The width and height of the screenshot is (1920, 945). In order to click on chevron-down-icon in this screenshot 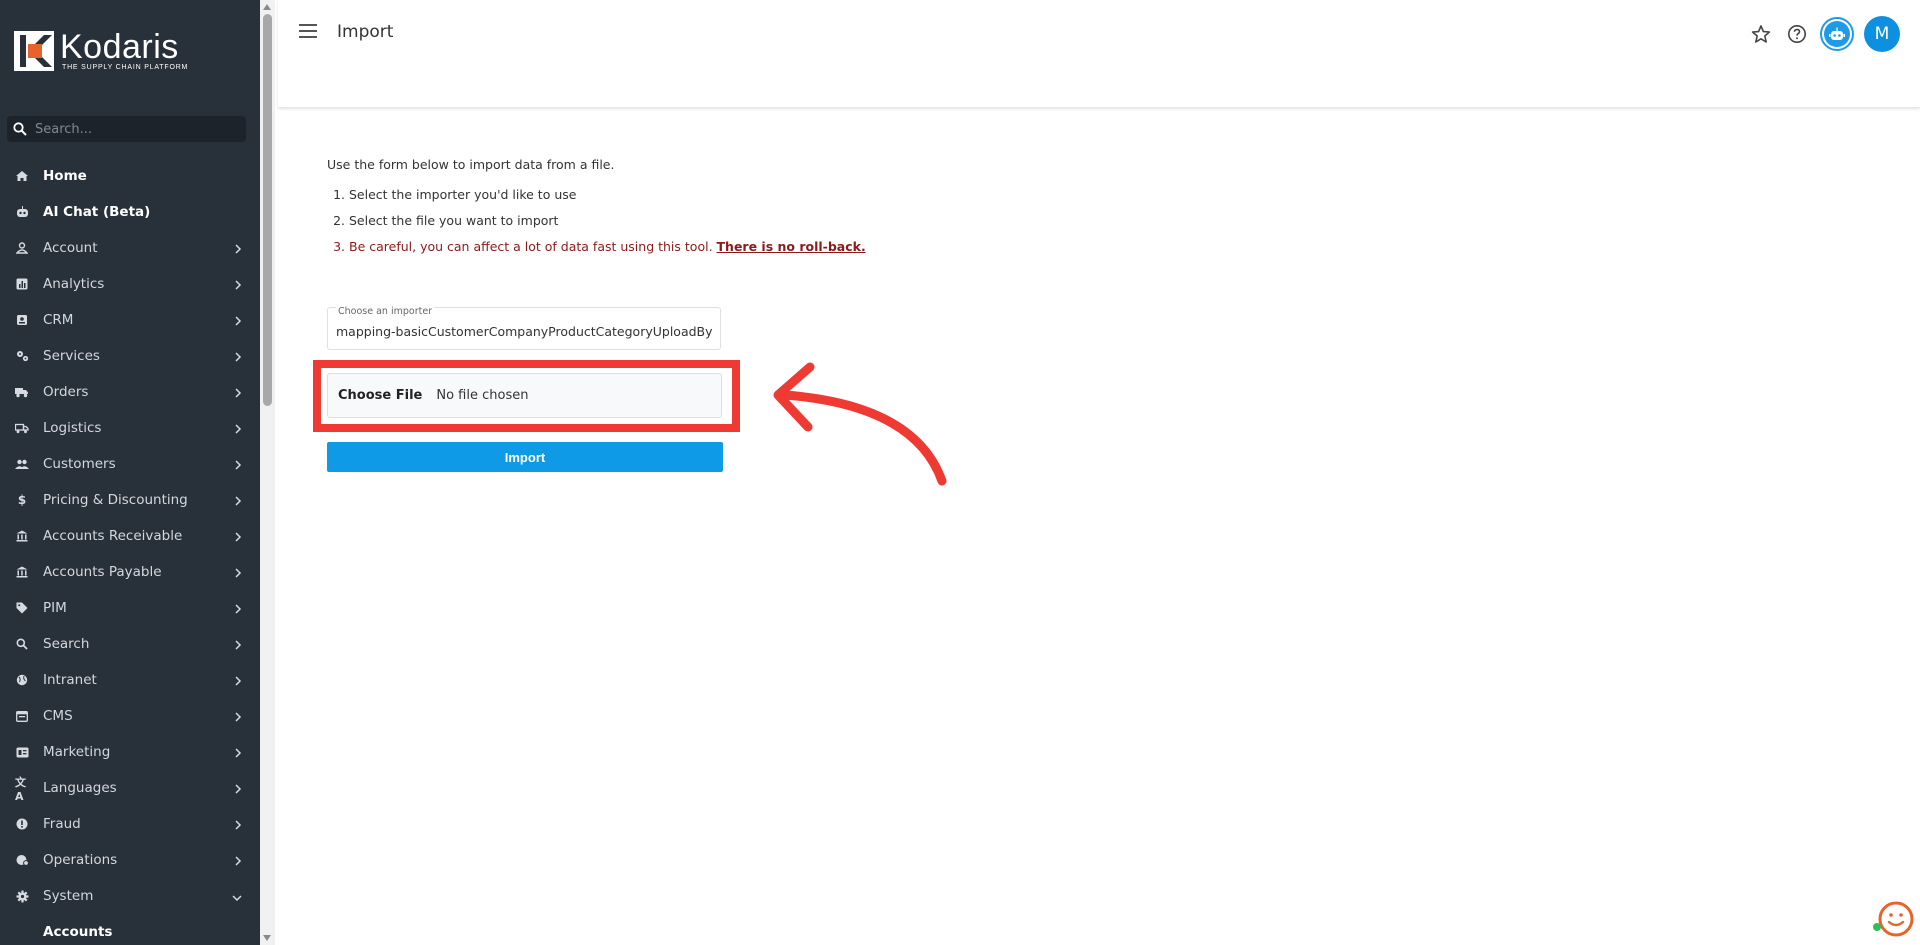, I will do `click(237, 898)`.